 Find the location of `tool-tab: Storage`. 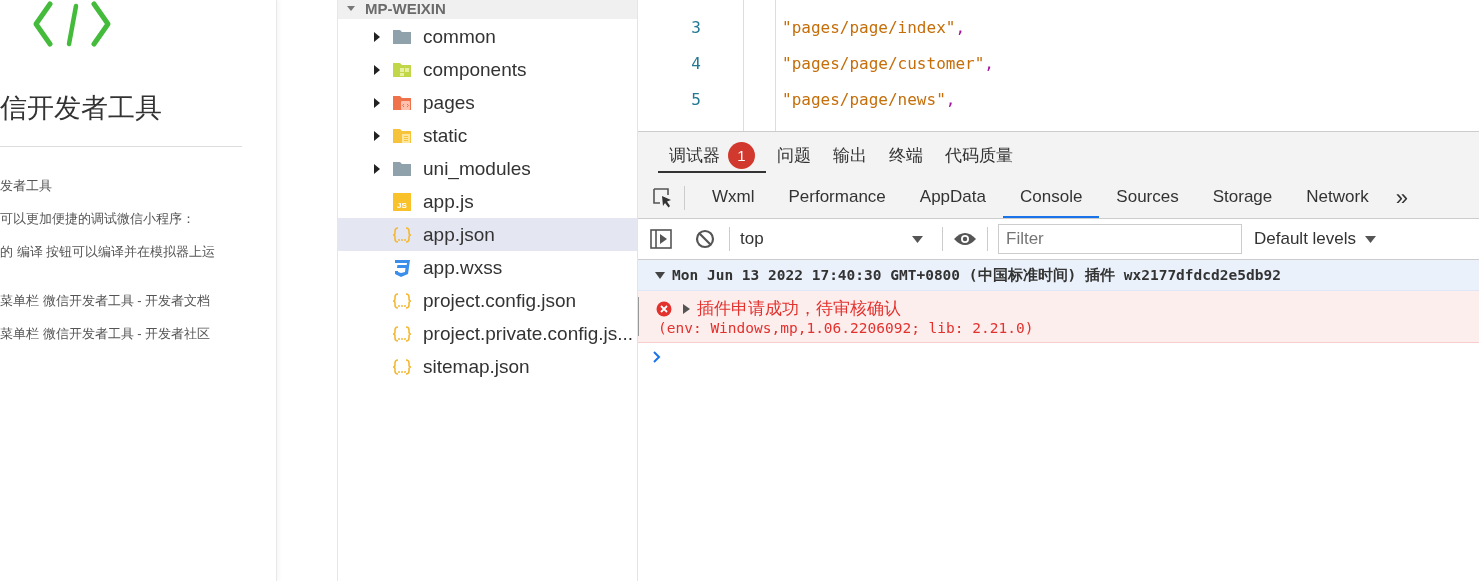

tool-tab: Storage is located at coordinates (1242, 197).